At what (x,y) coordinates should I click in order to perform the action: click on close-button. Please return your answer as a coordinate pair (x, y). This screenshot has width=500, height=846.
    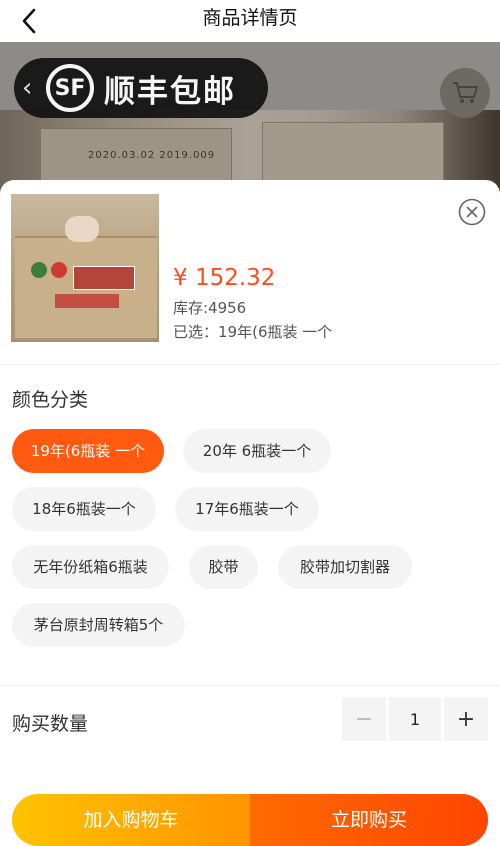
    Looking at the image, I should click on (472, 212).